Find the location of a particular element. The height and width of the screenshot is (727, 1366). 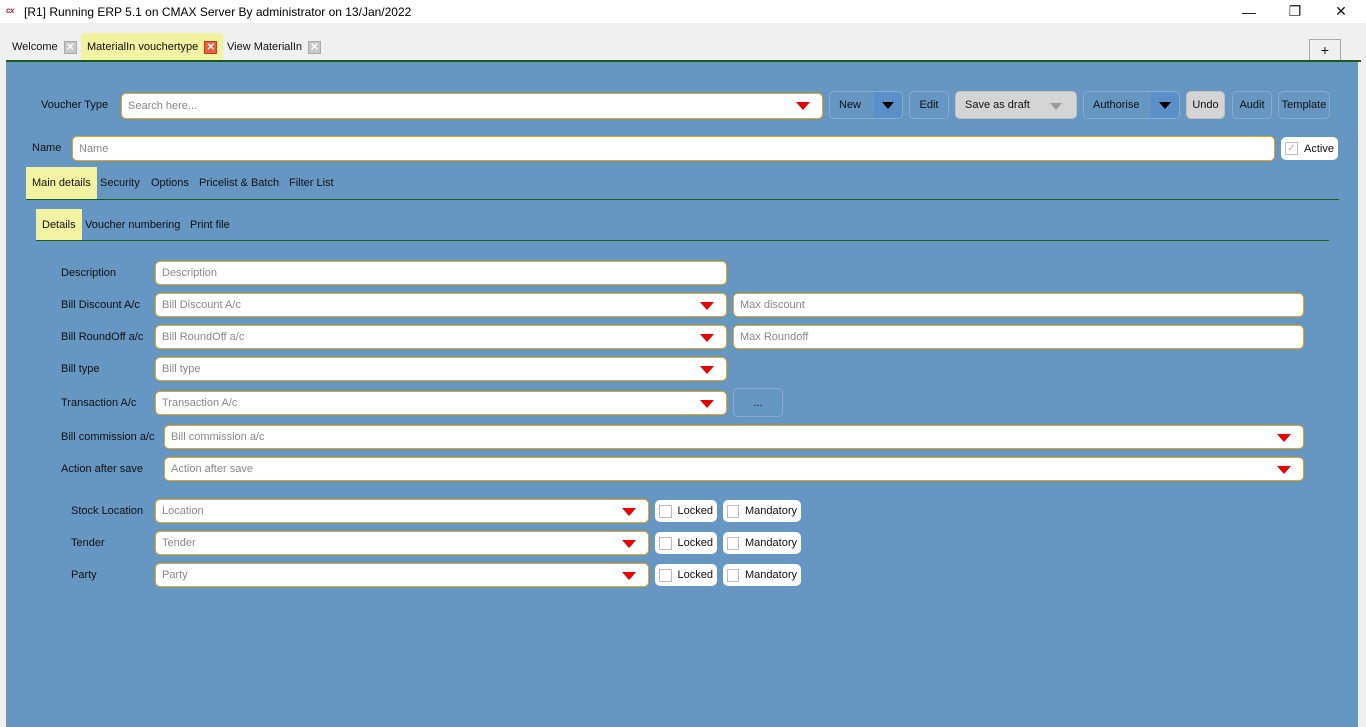

doc-tab-materialin-vouchertype: MaterialIn vouchertype ✕ is located at coordinates (152, 47).